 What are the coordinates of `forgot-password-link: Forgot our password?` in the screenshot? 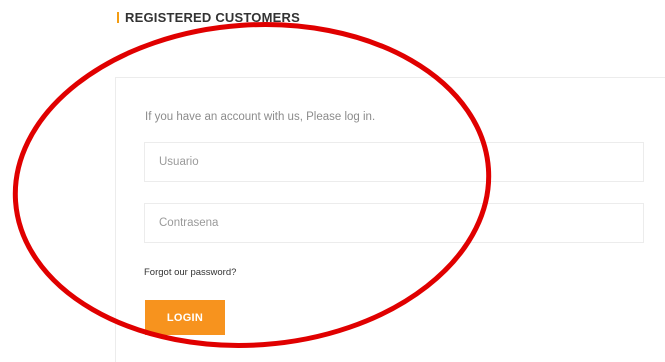 It's located at (190, 272).